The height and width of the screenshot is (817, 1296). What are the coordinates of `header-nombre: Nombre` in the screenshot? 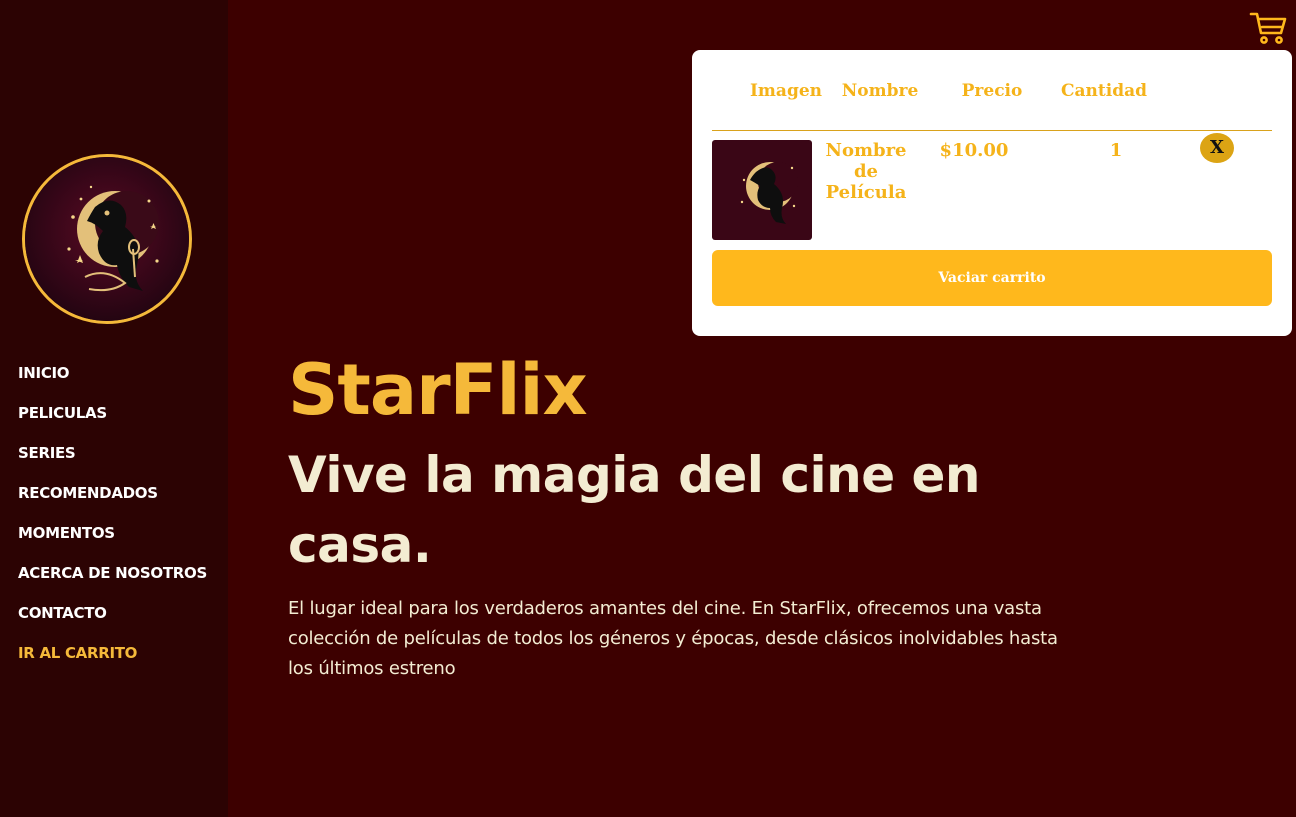 It's located at (880, 91).